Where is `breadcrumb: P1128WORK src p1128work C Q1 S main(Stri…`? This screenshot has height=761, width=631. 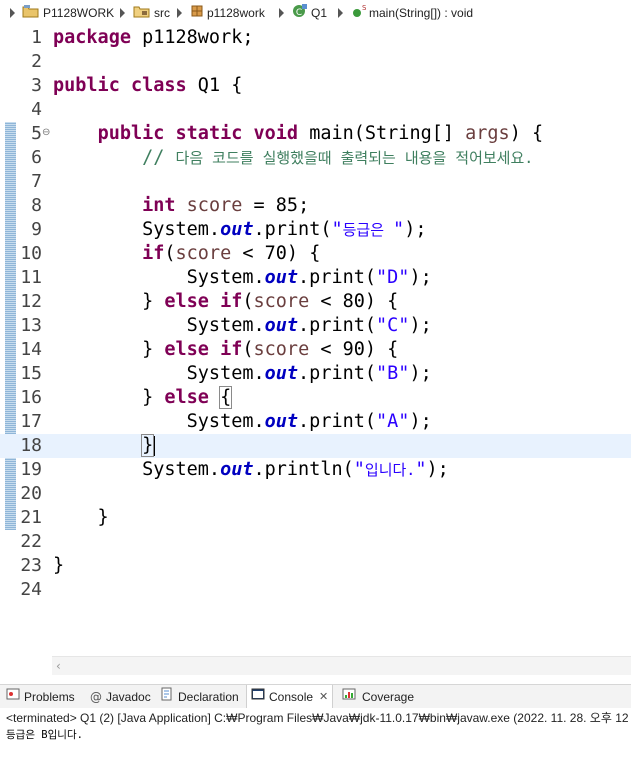 breadcrumb: P1128WORK src p1128work C Q1 S main(Stri… is located at coordinates (315, 13).